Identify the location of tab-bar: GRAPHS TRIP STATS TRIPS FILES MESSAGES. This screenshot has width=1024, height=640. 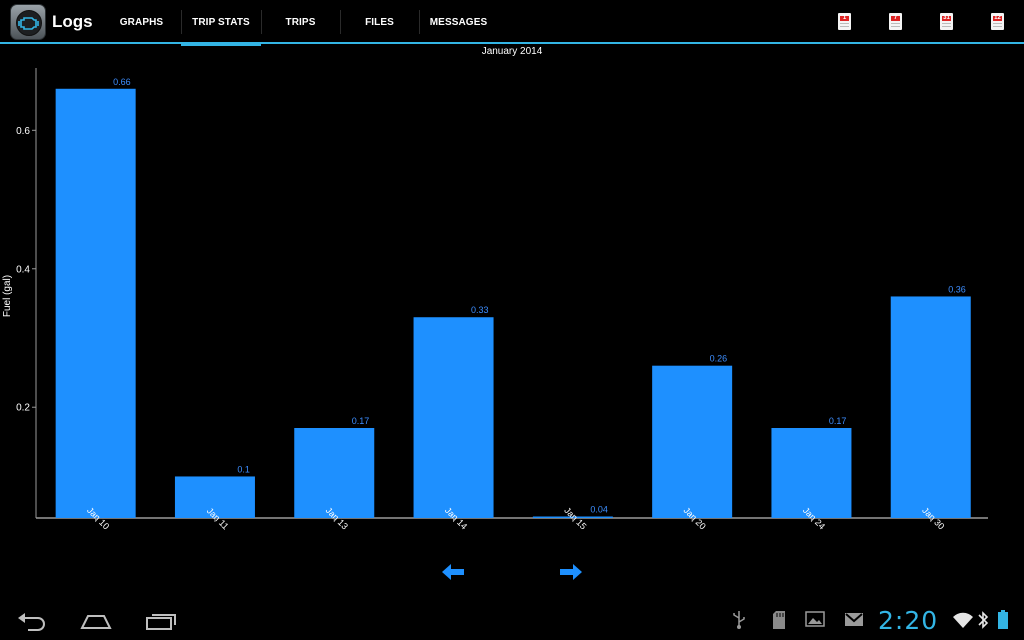
(300, 23).